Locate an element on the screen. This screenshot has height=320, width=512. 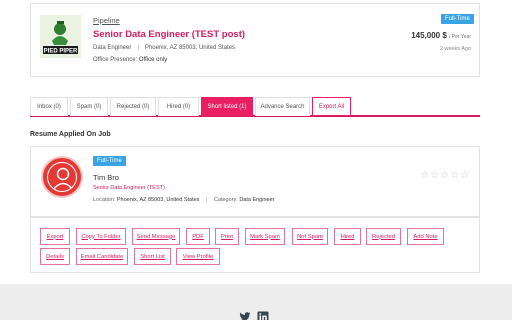
print-button: Print is located at coordinates (227, 236).